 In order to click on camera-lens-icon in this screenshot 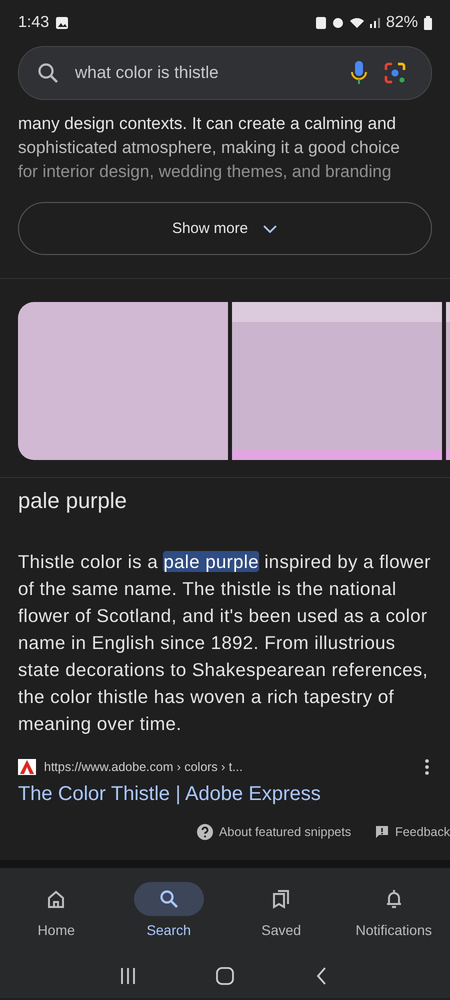, I will do `click(395, 73)`.